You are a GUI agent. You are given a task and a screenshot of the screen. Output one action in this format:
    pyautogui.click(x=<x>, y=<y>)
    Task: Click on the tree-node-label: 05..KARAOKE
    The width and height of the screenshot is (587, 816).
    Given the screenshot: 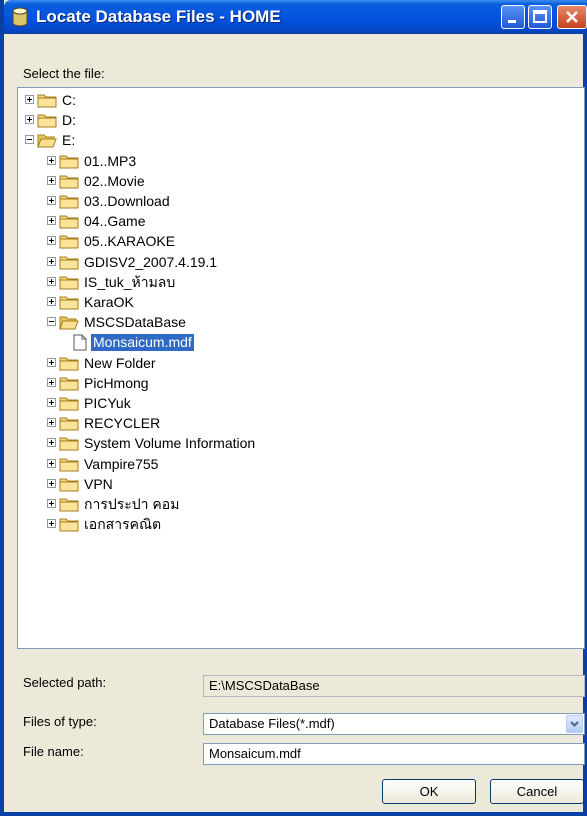 What is the action you would take?
    pyautogui.click(x=129, y=241)
    